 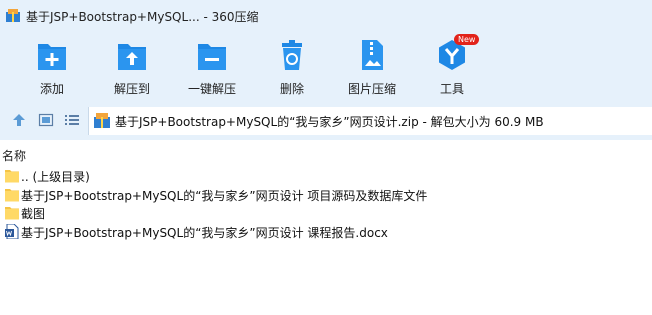 I want to click on list-item-parent-dir: .. (上级目录), so click(x=326, y=176).